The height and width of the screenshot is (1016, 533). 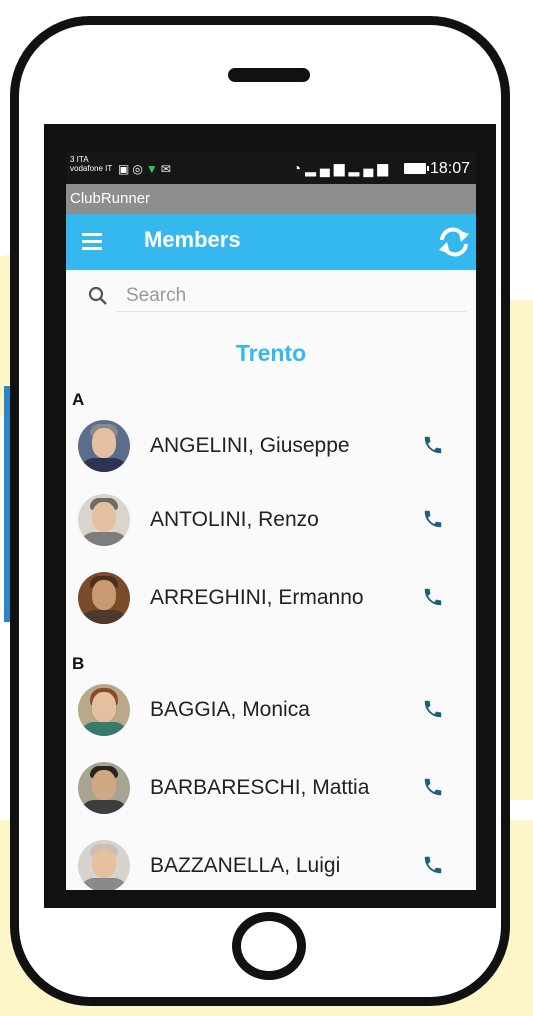 I want to click on member-row: BAZZANELLA, Luigi, so click(x=271, y=861).